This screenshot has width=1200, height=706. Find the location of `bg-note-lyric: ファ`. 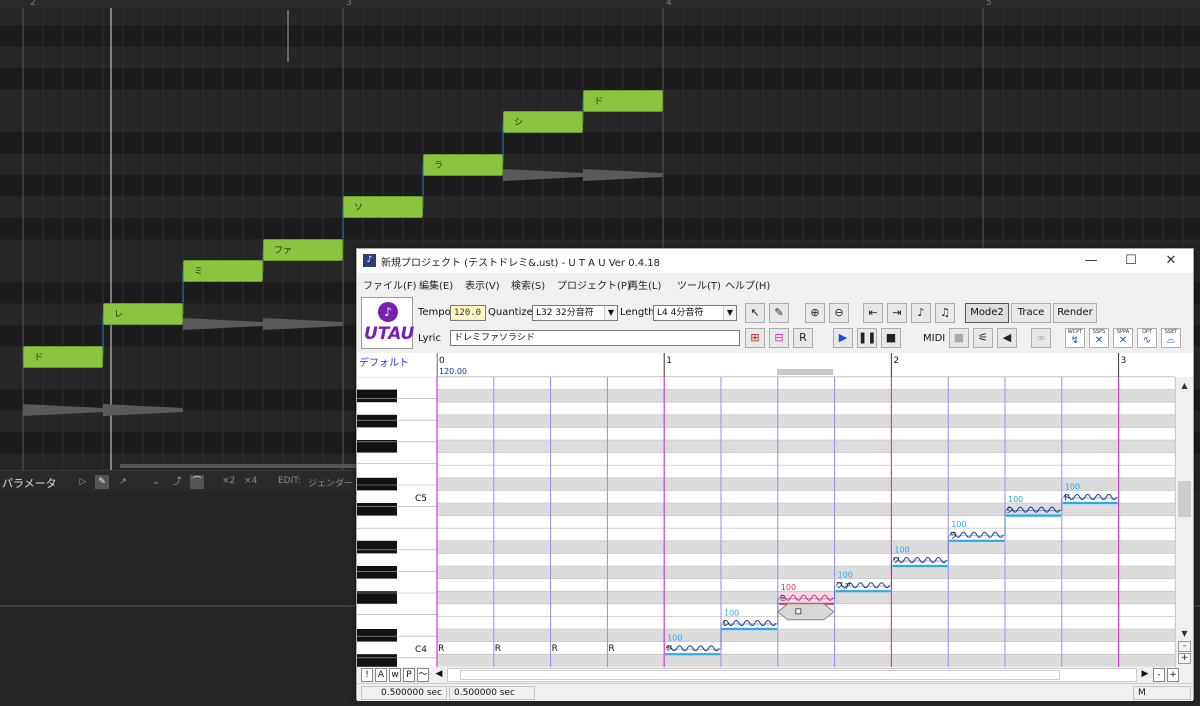

bg-note-lyric: ファ is located at coordinates (283, 251).